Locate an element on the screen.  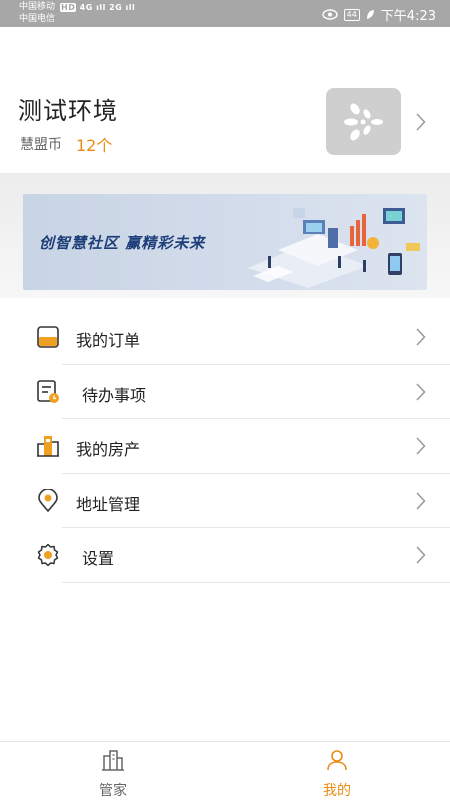
menu-label: 我的房产 is located at coordinates (108, 449).